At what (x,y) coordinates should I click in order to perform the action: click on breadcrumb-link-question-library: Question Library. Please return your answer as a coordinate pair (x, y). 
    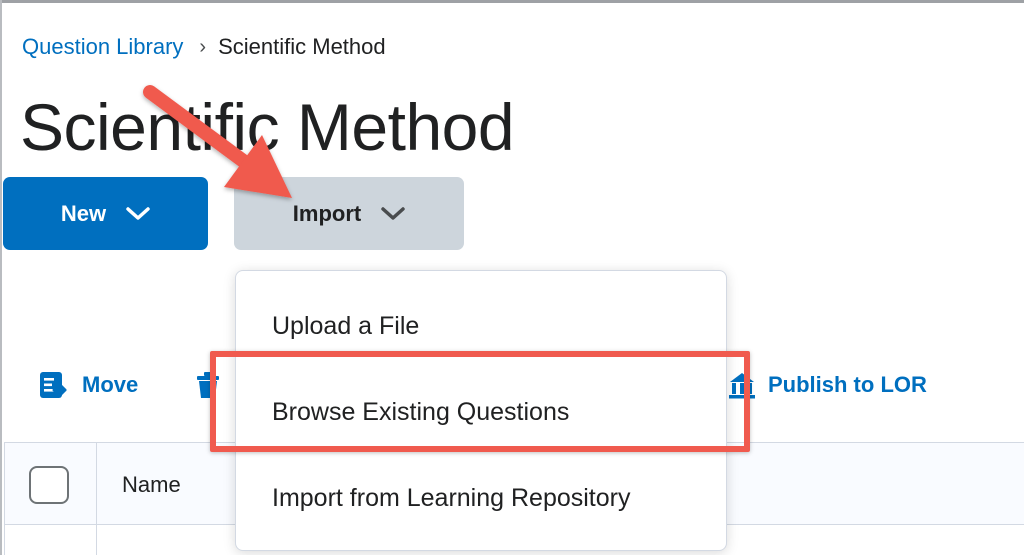
    Looking at the image, I should click on (102, 47).